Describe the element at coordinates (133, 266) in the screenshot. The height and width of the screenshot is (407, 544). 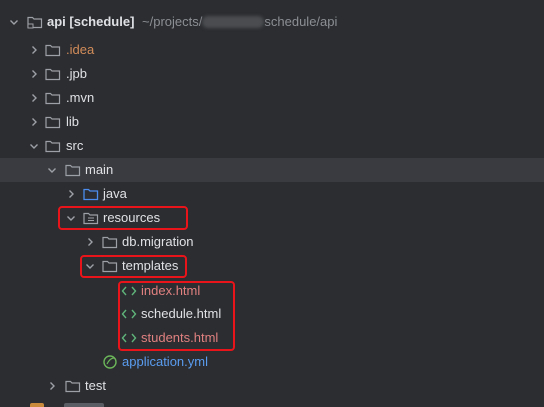
I see `highlight-box-templates` at that location.